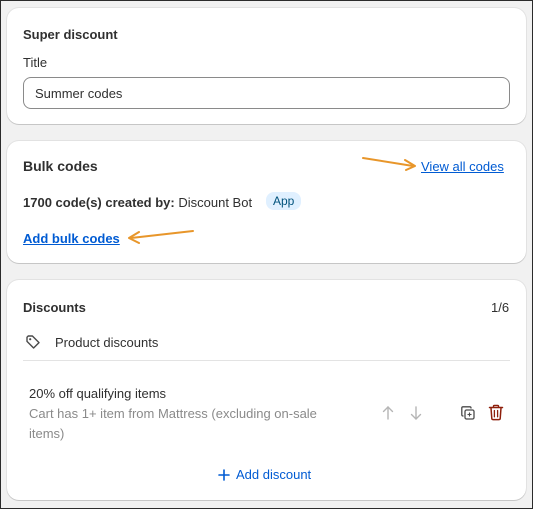  What do you see at coordinates (161, 237) in the screenshot?
I see `annotation-arrow-add-bulk` at bounding box center [161, 237].